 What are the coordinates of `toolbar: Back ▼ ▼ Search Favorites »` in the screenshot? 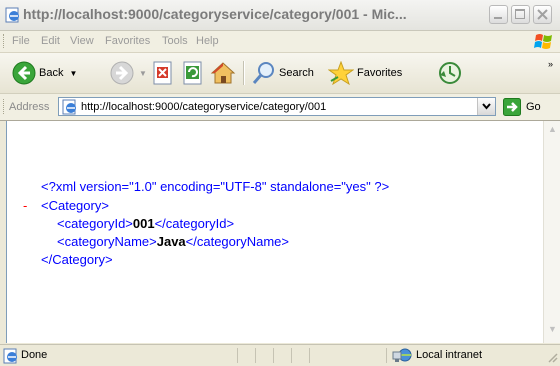 It's located at (280, 73).